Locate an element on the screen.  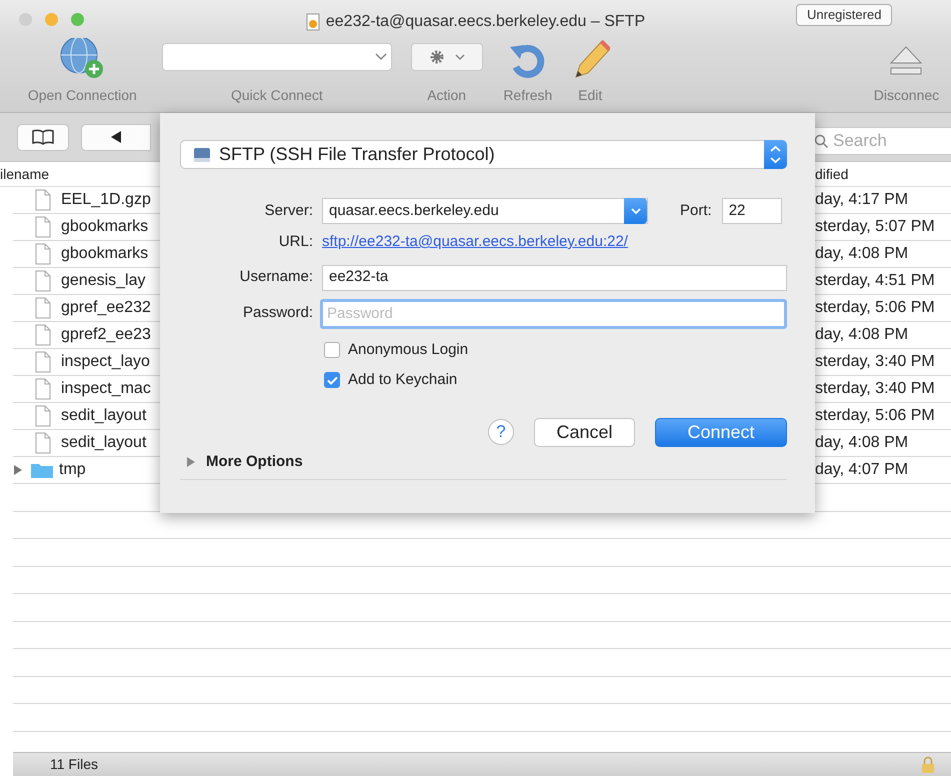
column-header: dified is located at coordinates (883, 174).